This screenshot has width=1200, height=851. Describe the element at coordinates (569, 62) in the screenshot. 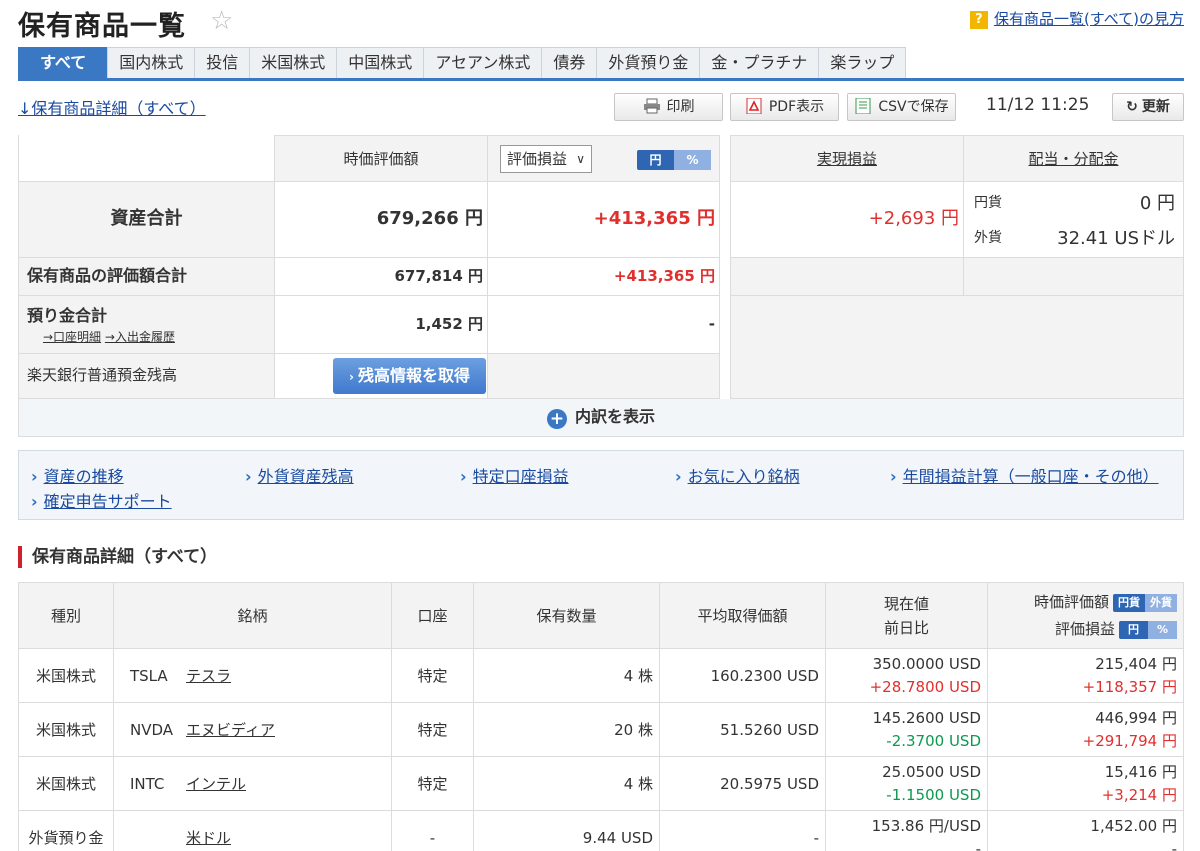

I see `tab-bonds: 債券` at that location.